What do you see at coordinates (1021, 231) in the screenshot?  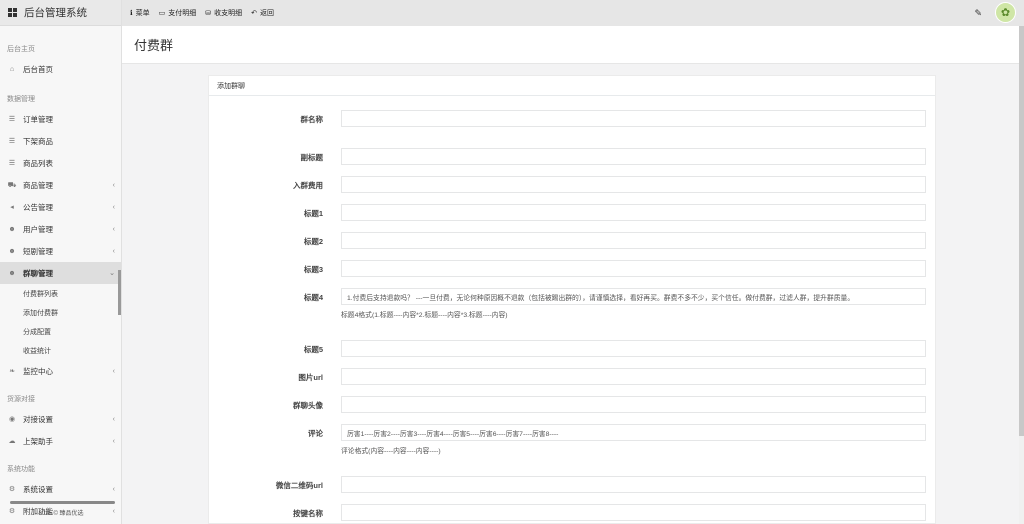 I see `page-scrollbar-thumb` at bounding box center [1021, 231].